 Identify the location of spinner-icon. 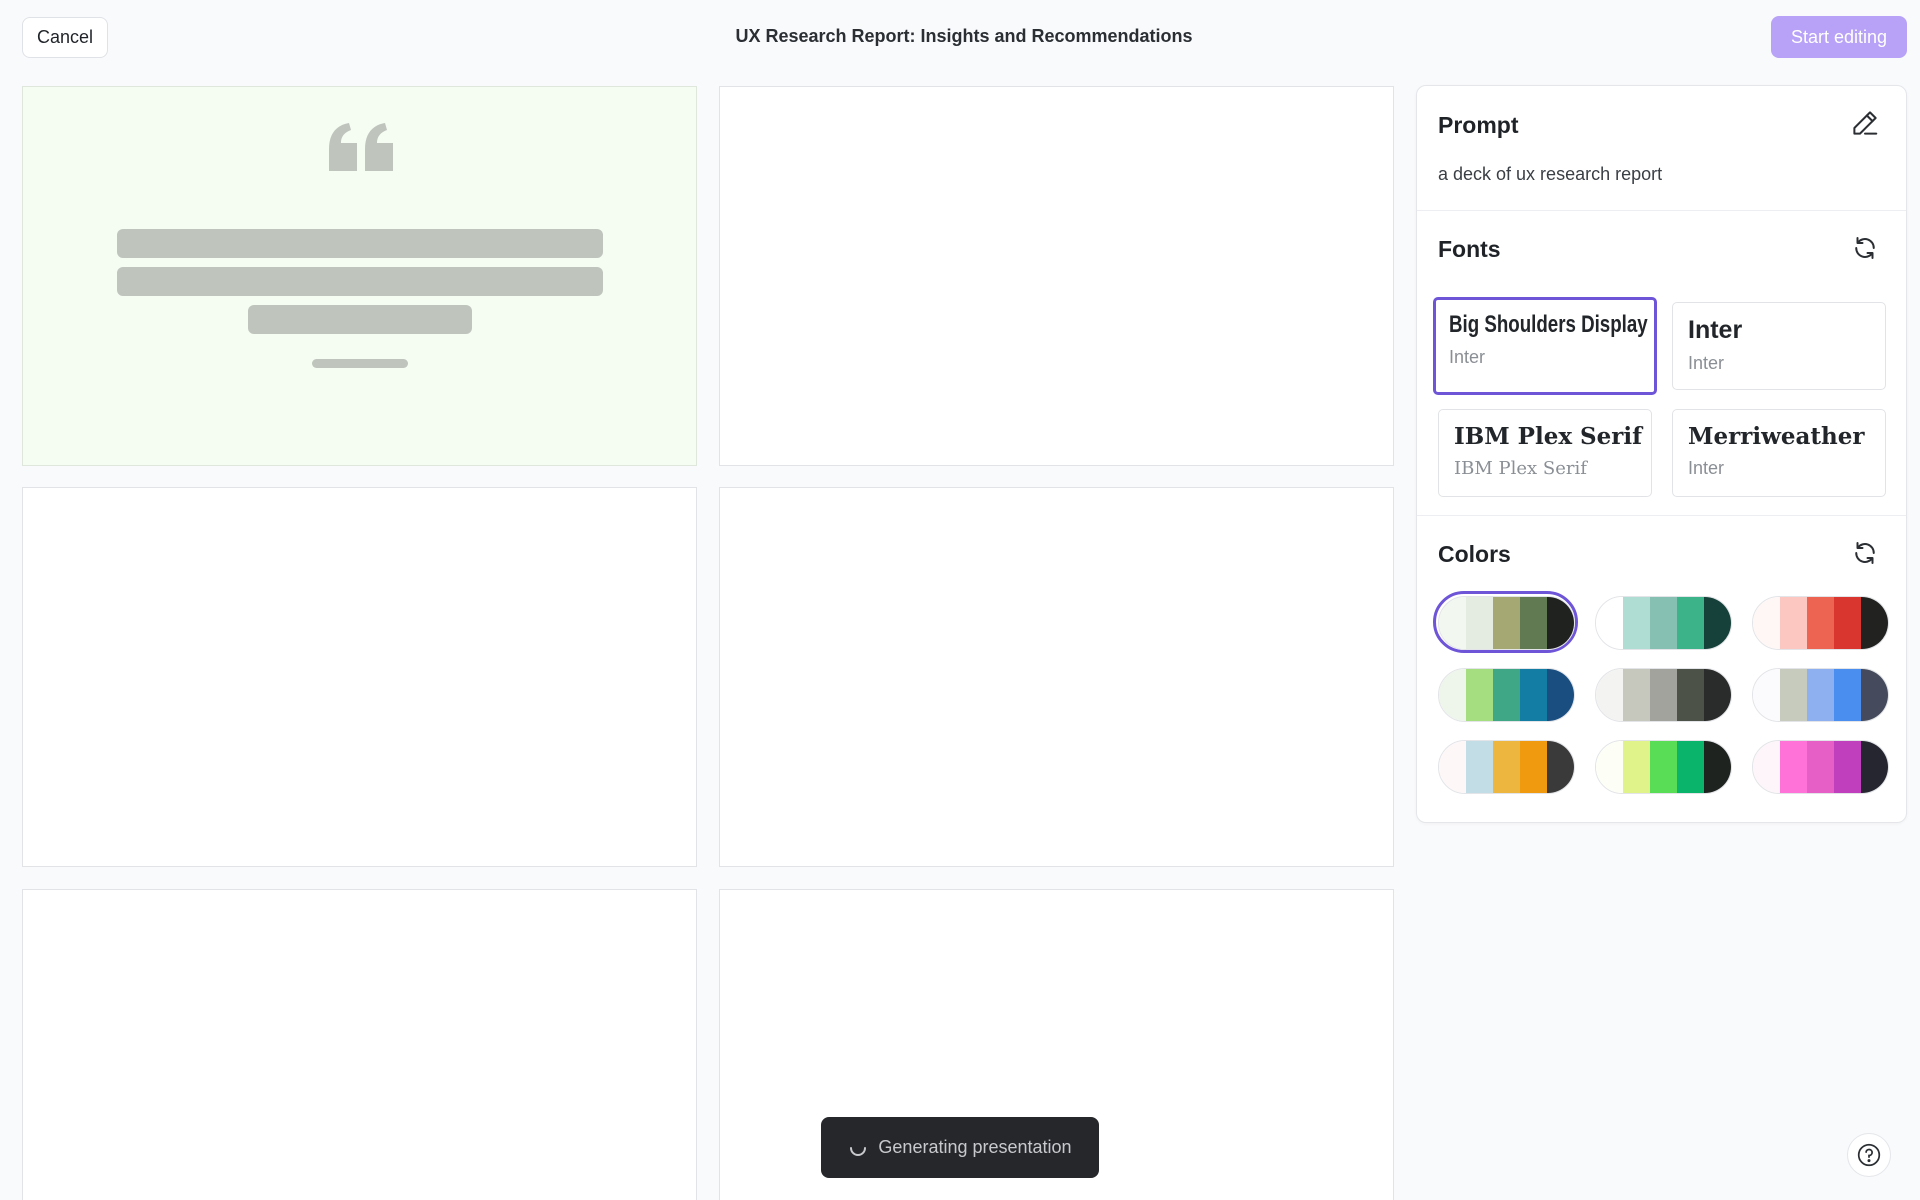
(858, 1151).